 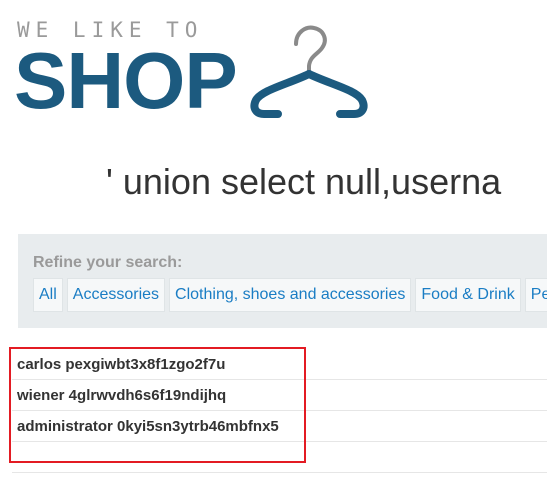 I want to click on filter-link-pets: Pe, so click(x=535, y=295).